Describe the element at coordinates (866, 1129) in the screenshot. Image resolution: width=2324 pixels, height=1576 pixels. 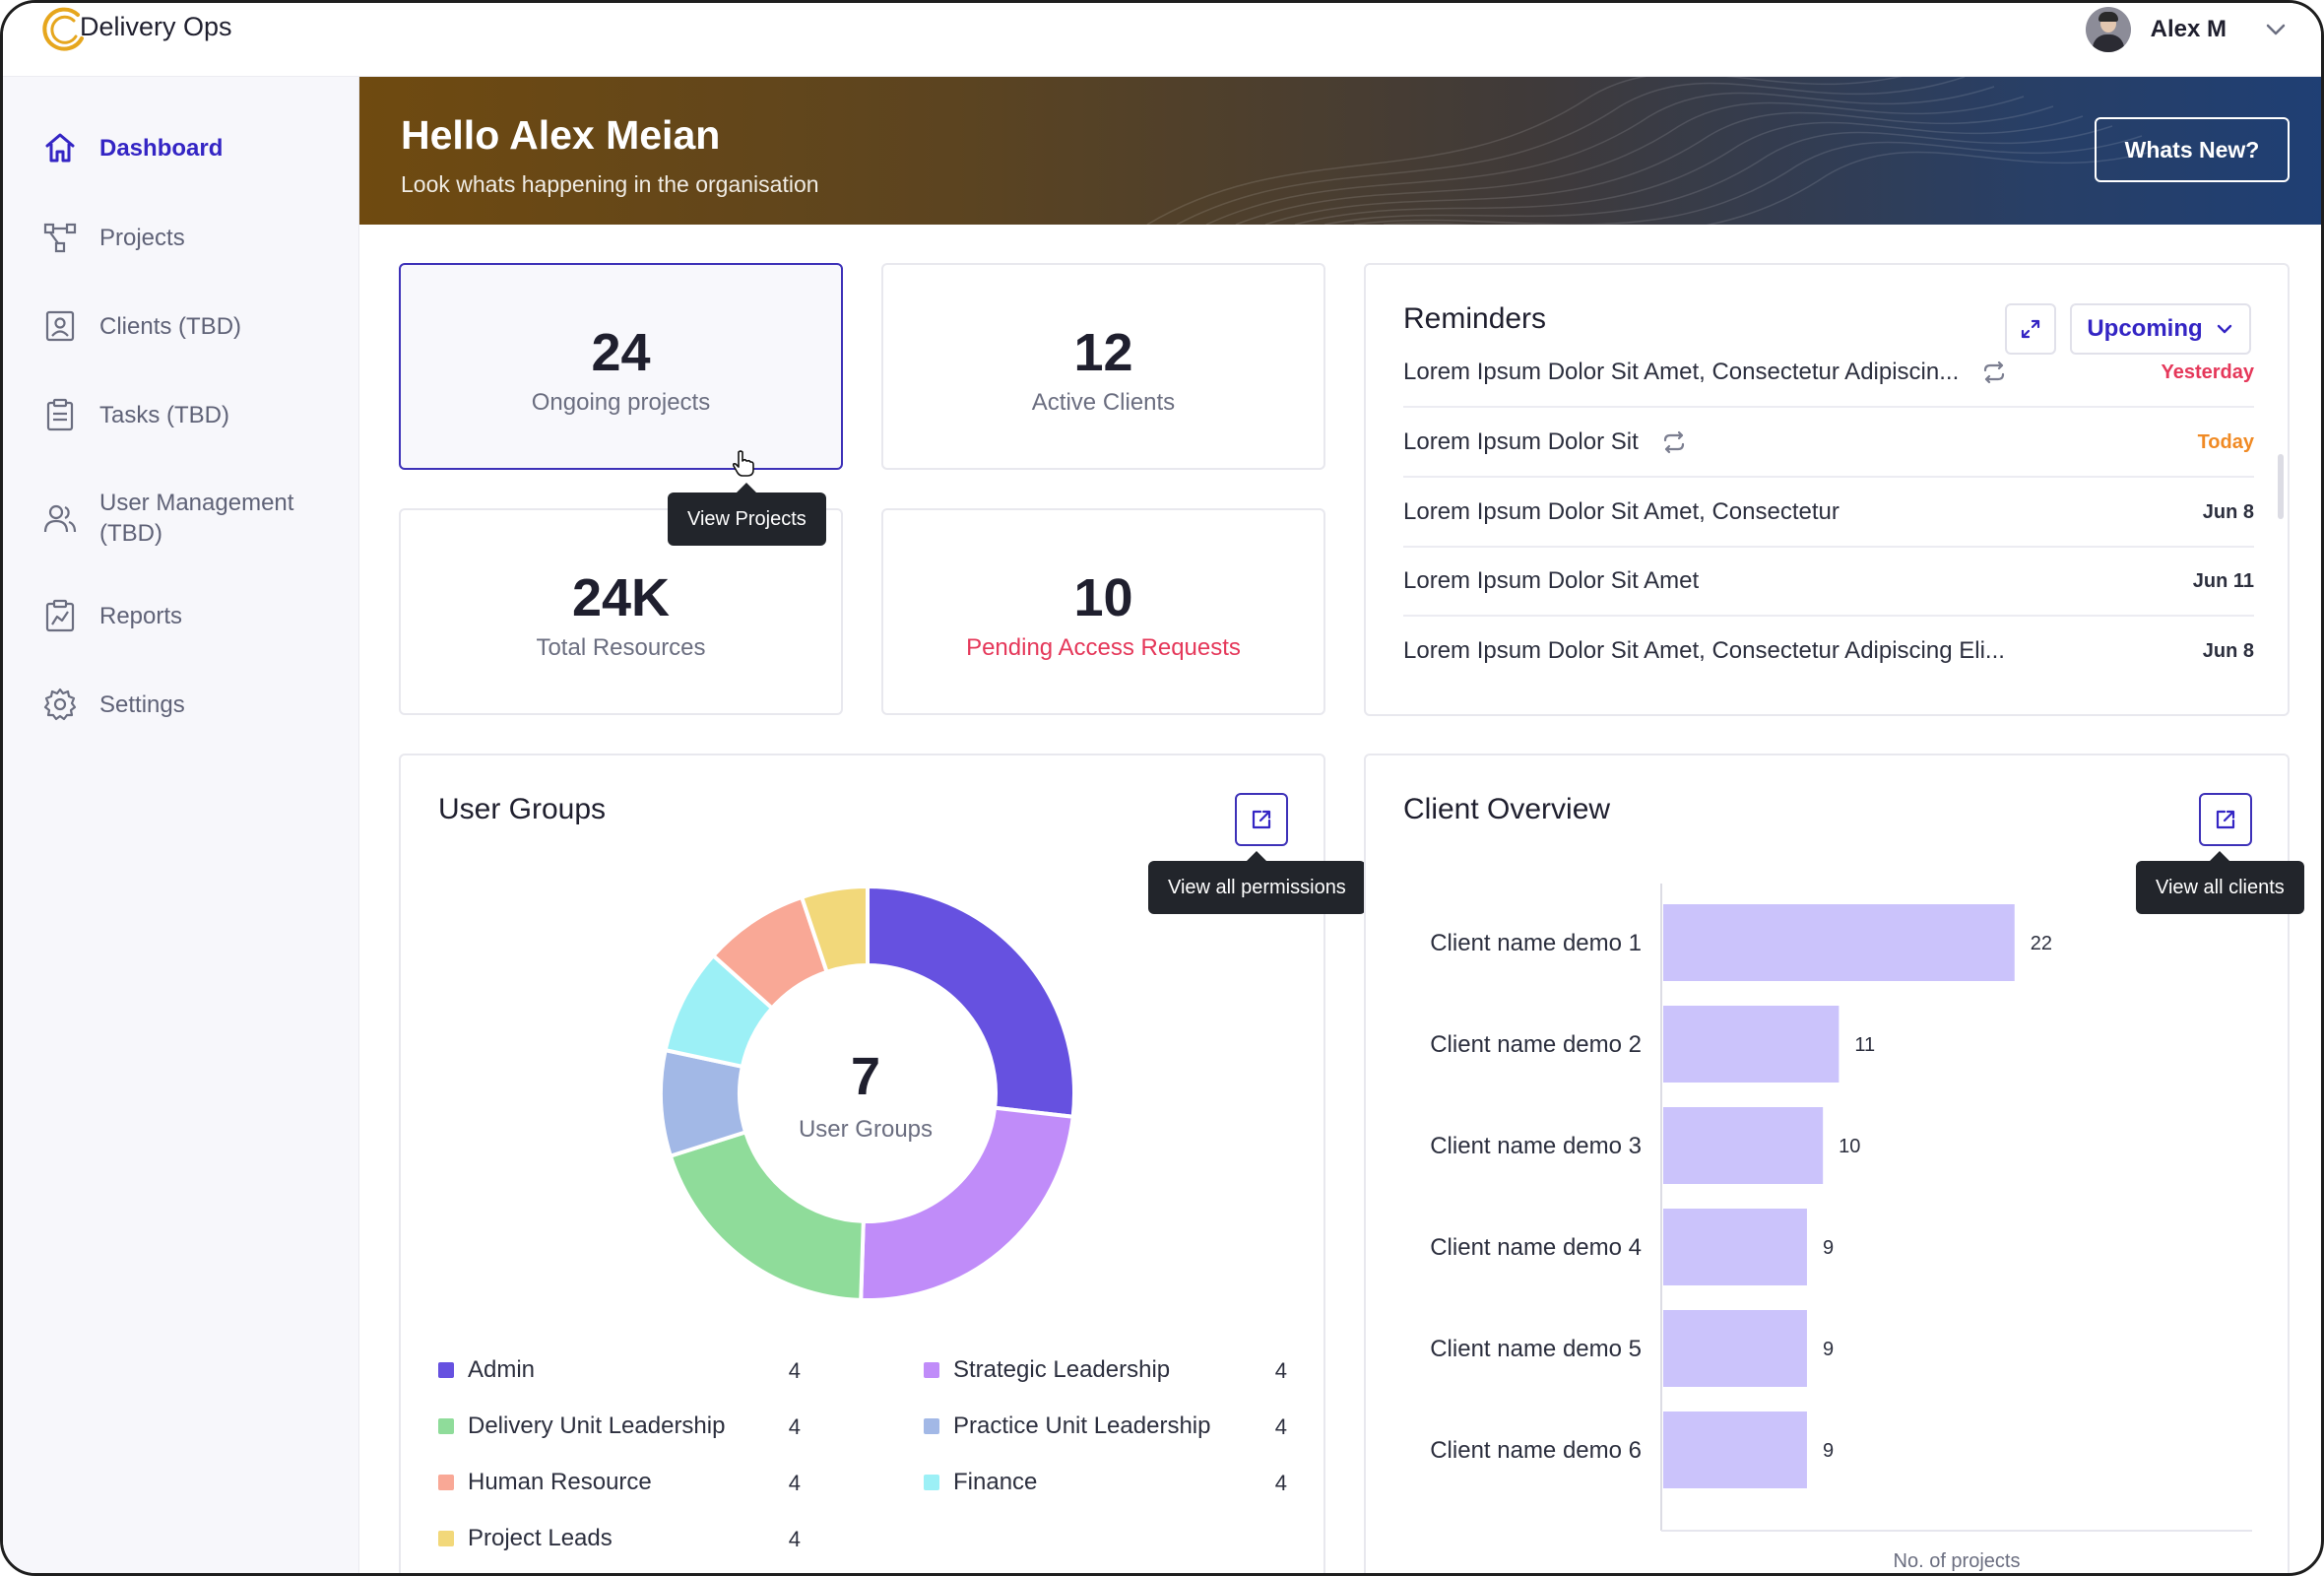
I see `donut-total-label: User Groups` at that location.